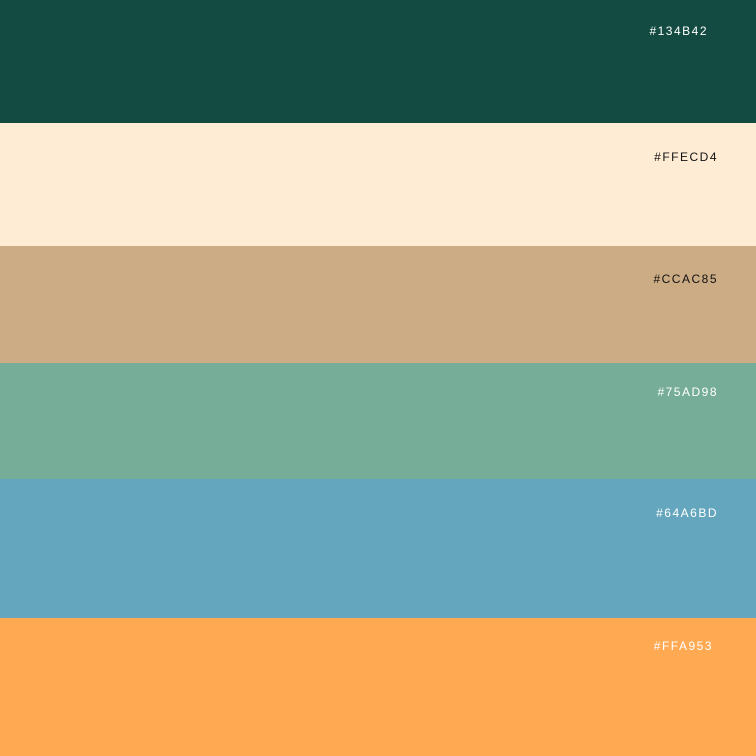 The width and height of the screenshot is (756, 756). Describe the element at coordinates (678, 31) in the screenshot. I see `hex-label-1: #134B42` at that location.